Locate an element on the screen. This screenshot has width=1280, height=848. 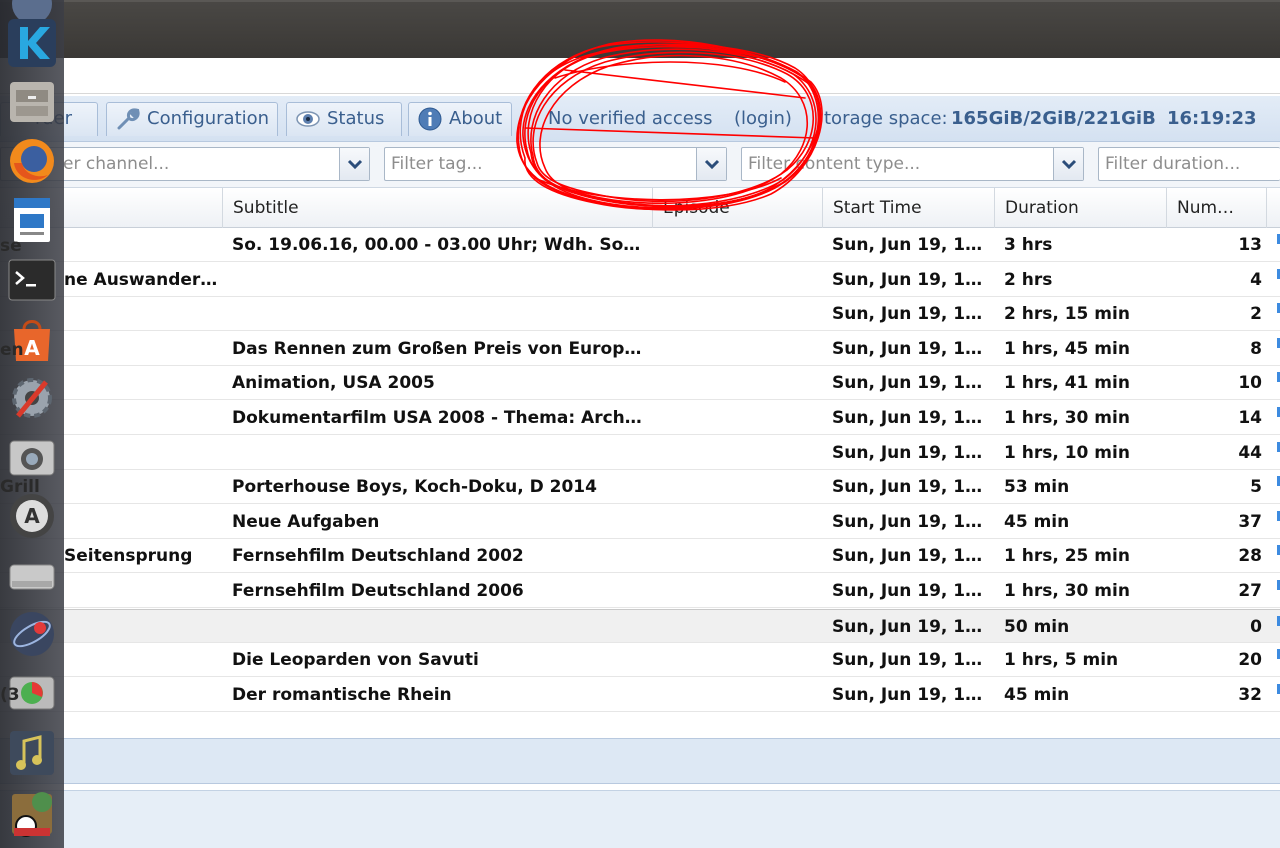
row-num-cell: 4 is located at coordinates (1256, 279).